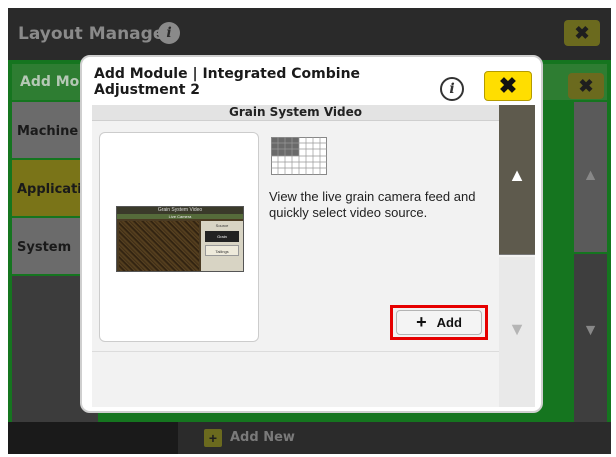  I want to click on module-size-grid-icon, so click(299, 156).